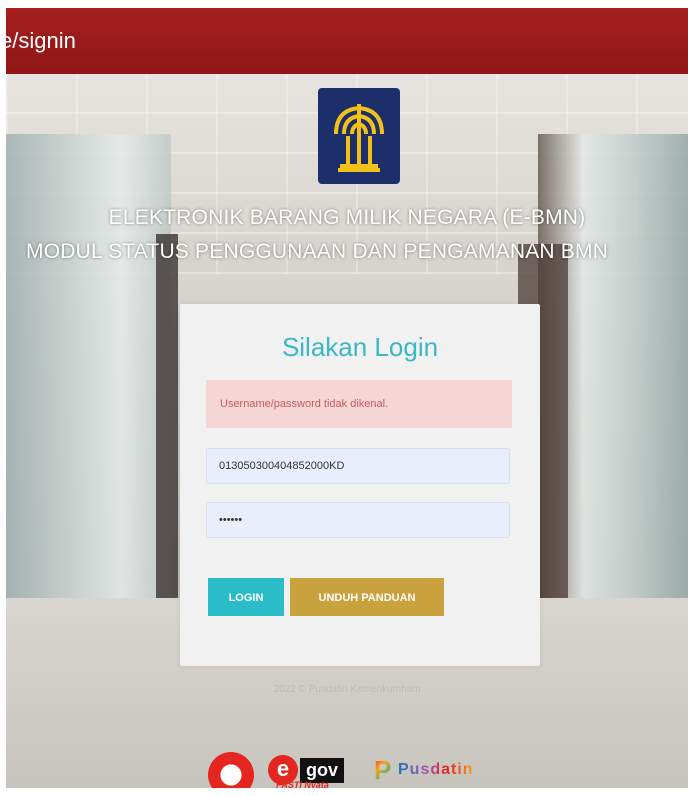 This screenshot has height=796, width=688. I want to click on login-button: LOGIN, so click(246, 597).